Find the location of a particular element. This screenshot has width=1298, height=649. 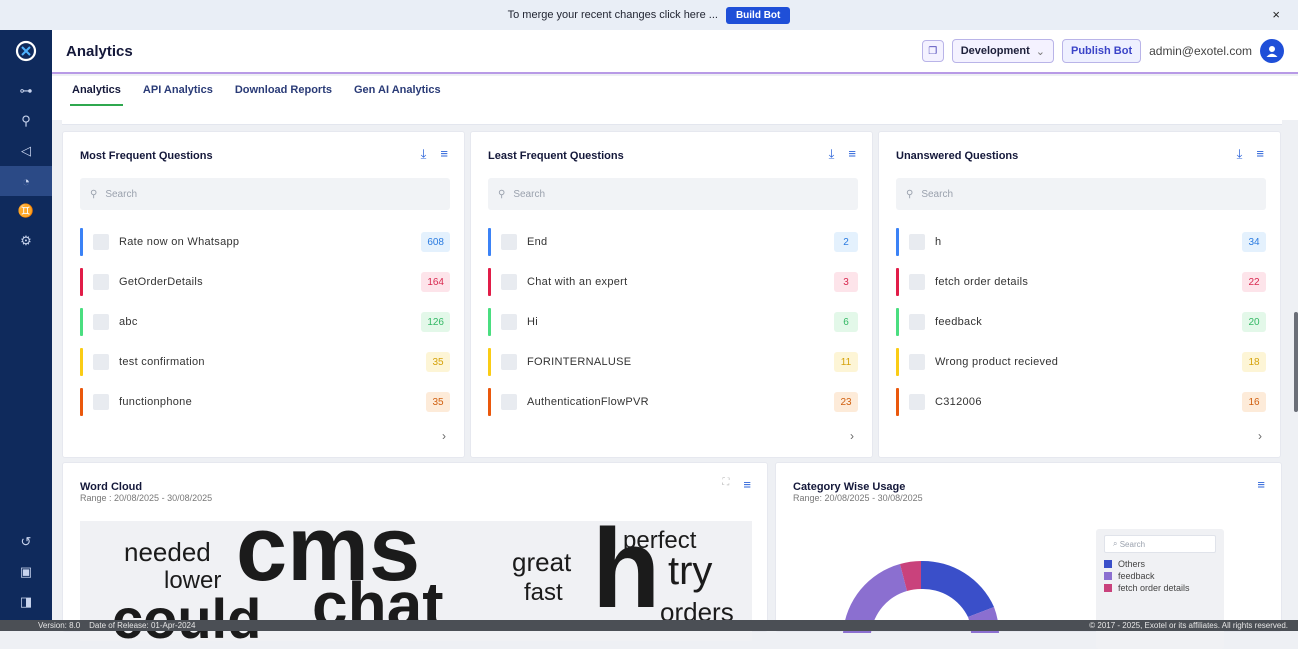

question-label: h is located at coordinates (938, 242).